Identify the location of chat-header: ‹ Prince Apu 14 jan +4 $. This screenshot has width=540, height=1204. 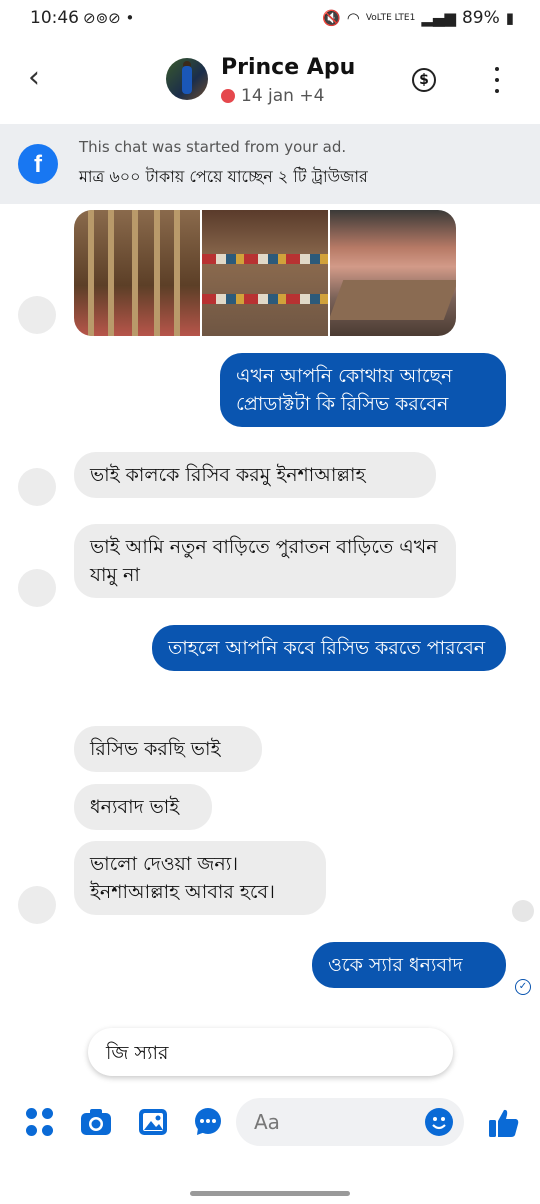
(270, 80).